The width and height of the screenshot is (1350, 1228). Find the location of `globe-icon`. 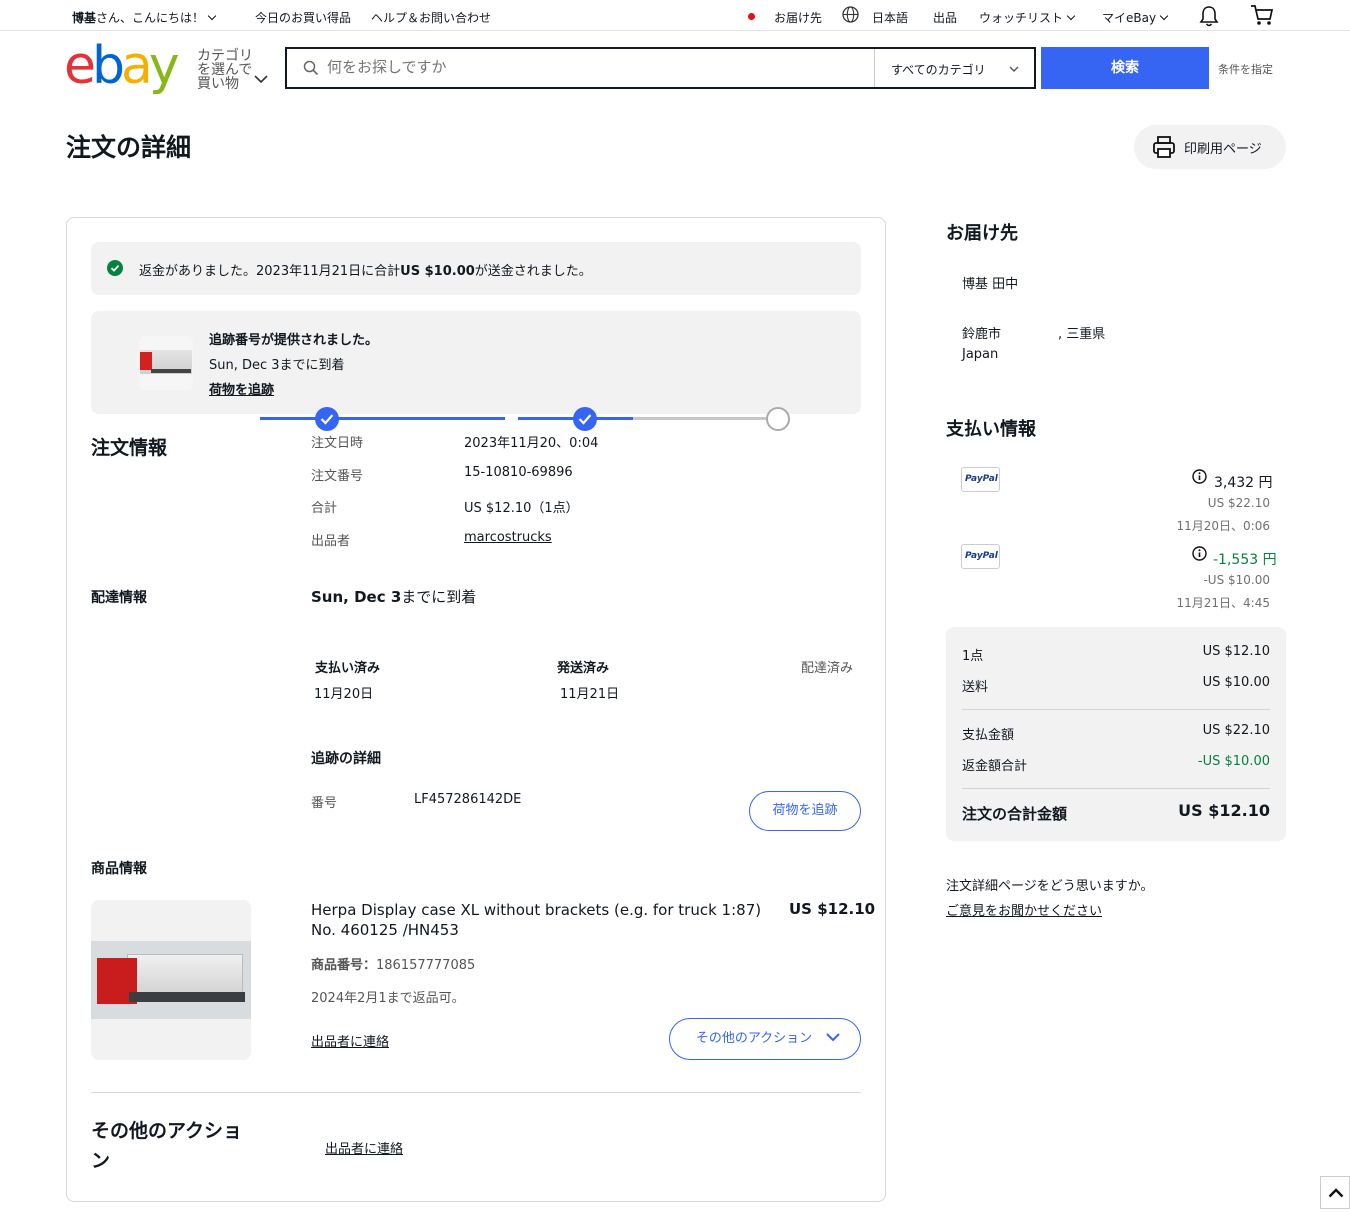

globe-icon is located at coordinates (850, 16).